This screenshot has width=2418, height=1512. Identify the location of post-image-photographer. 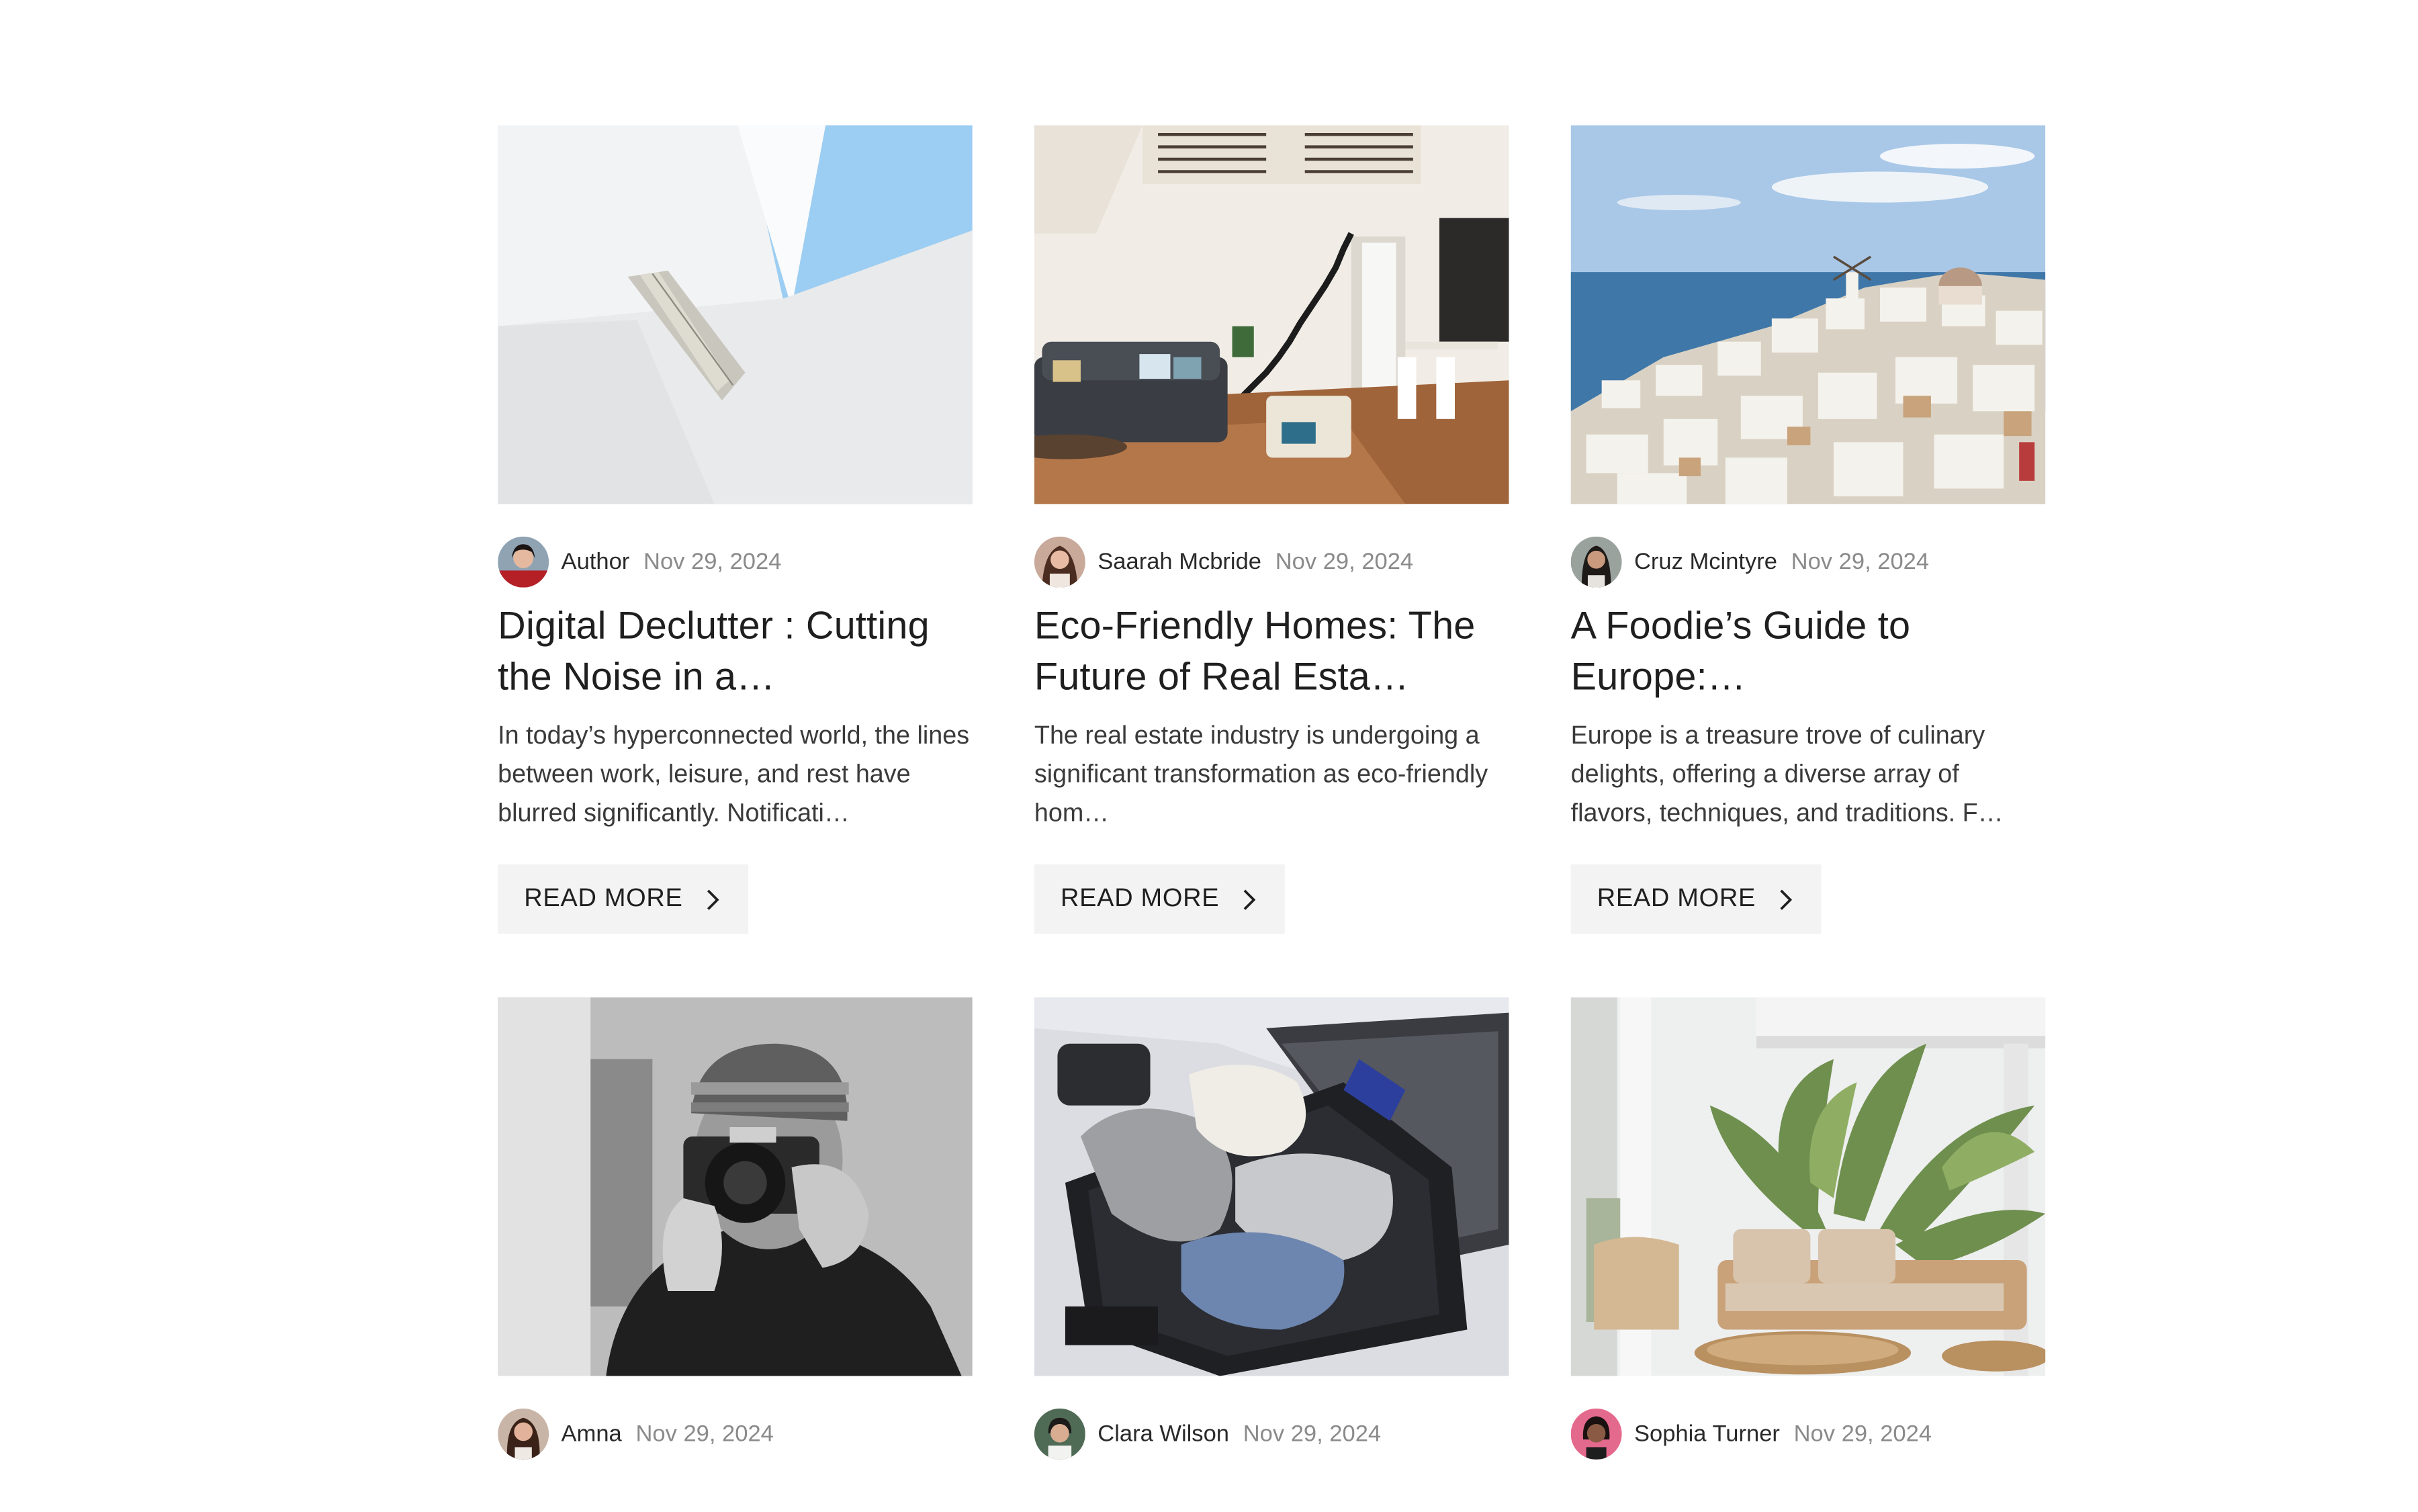
(735, 1186).